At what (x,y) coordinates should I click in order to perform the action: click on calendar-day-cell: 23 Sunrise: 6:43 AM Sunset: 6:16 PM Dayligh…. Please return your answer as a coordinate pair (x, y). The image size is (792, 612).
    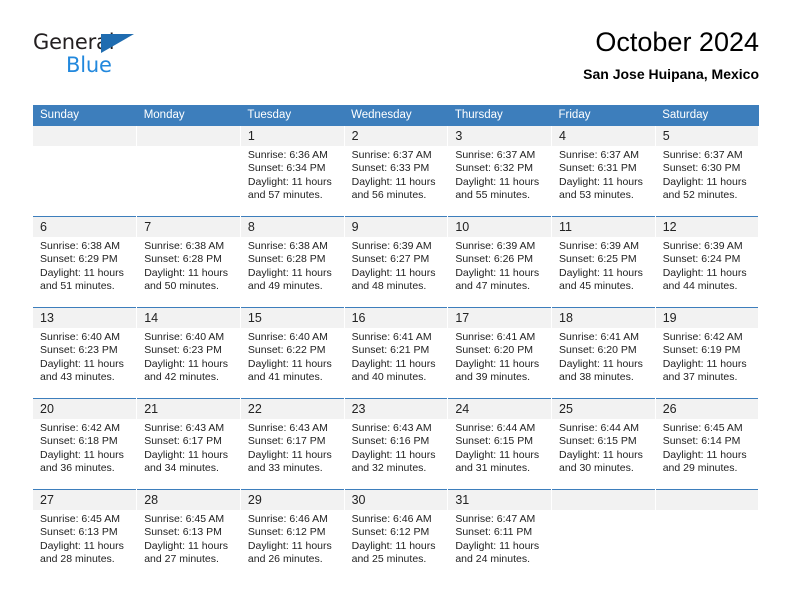
    Looking at the image, I should click on (396, 444).